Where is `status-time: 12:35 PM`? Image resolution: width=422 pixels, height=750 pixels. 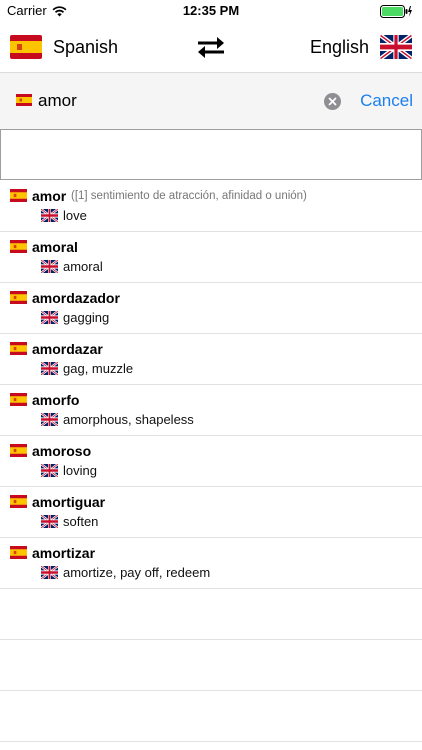
status-time: 12:35 PM is located at coordinates (211, 10).